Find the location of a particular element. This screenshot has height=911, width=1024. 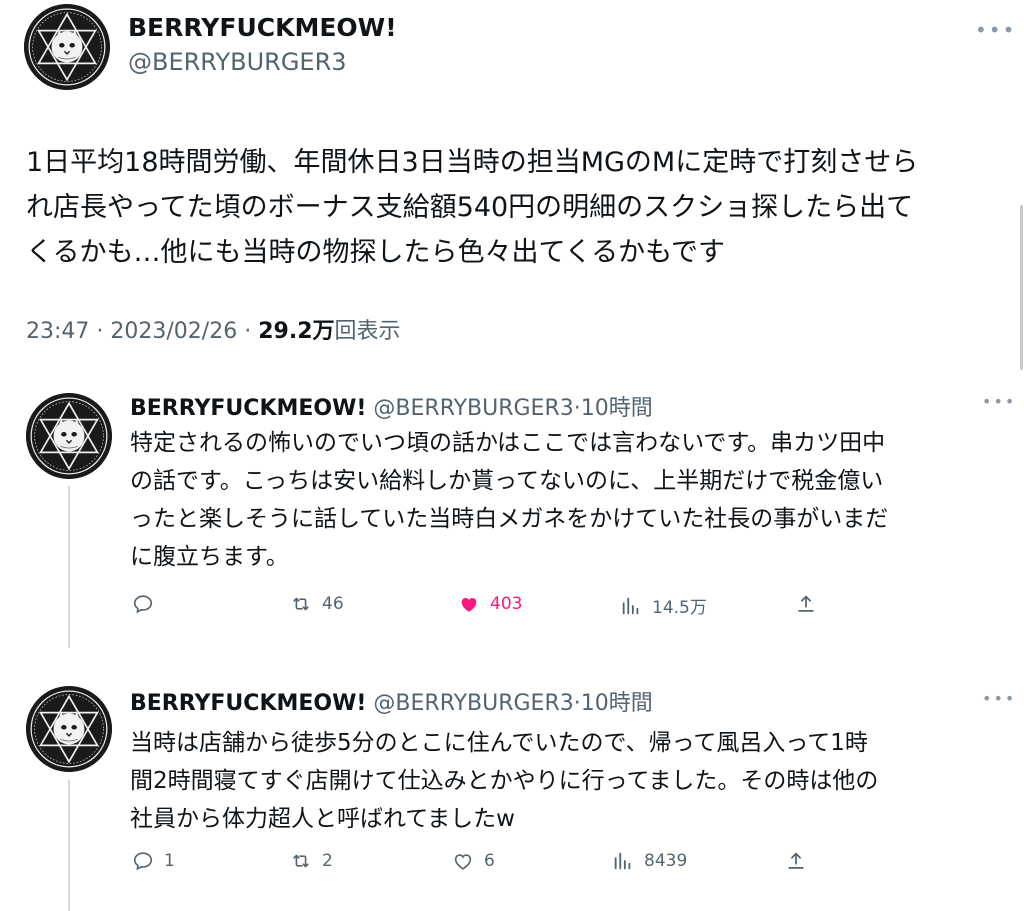

tweet-date: 2023/02/26 is located at coordinates (173, 331).